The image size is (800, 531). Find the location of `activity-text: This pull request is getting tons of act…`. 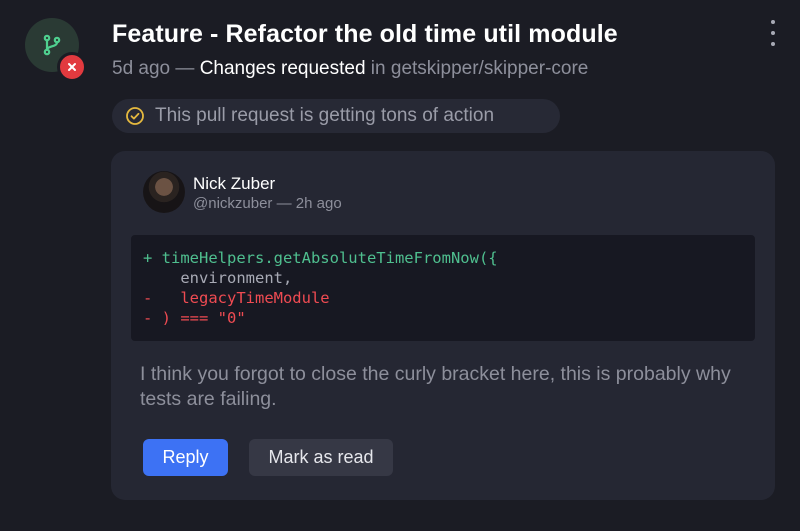

activity-text: This pull request is getting tons of act… is located at coordinates (325, 115).